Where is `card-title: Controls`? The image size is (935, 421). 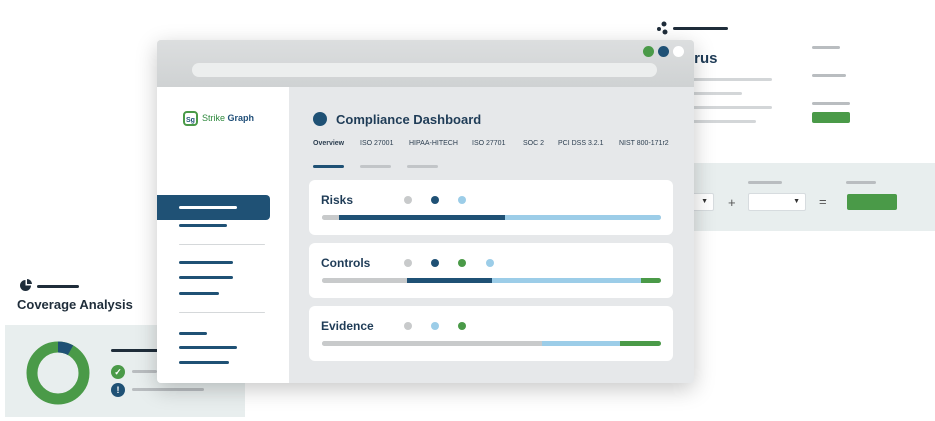 card-title: Controls is located at coordinates (346, 263).